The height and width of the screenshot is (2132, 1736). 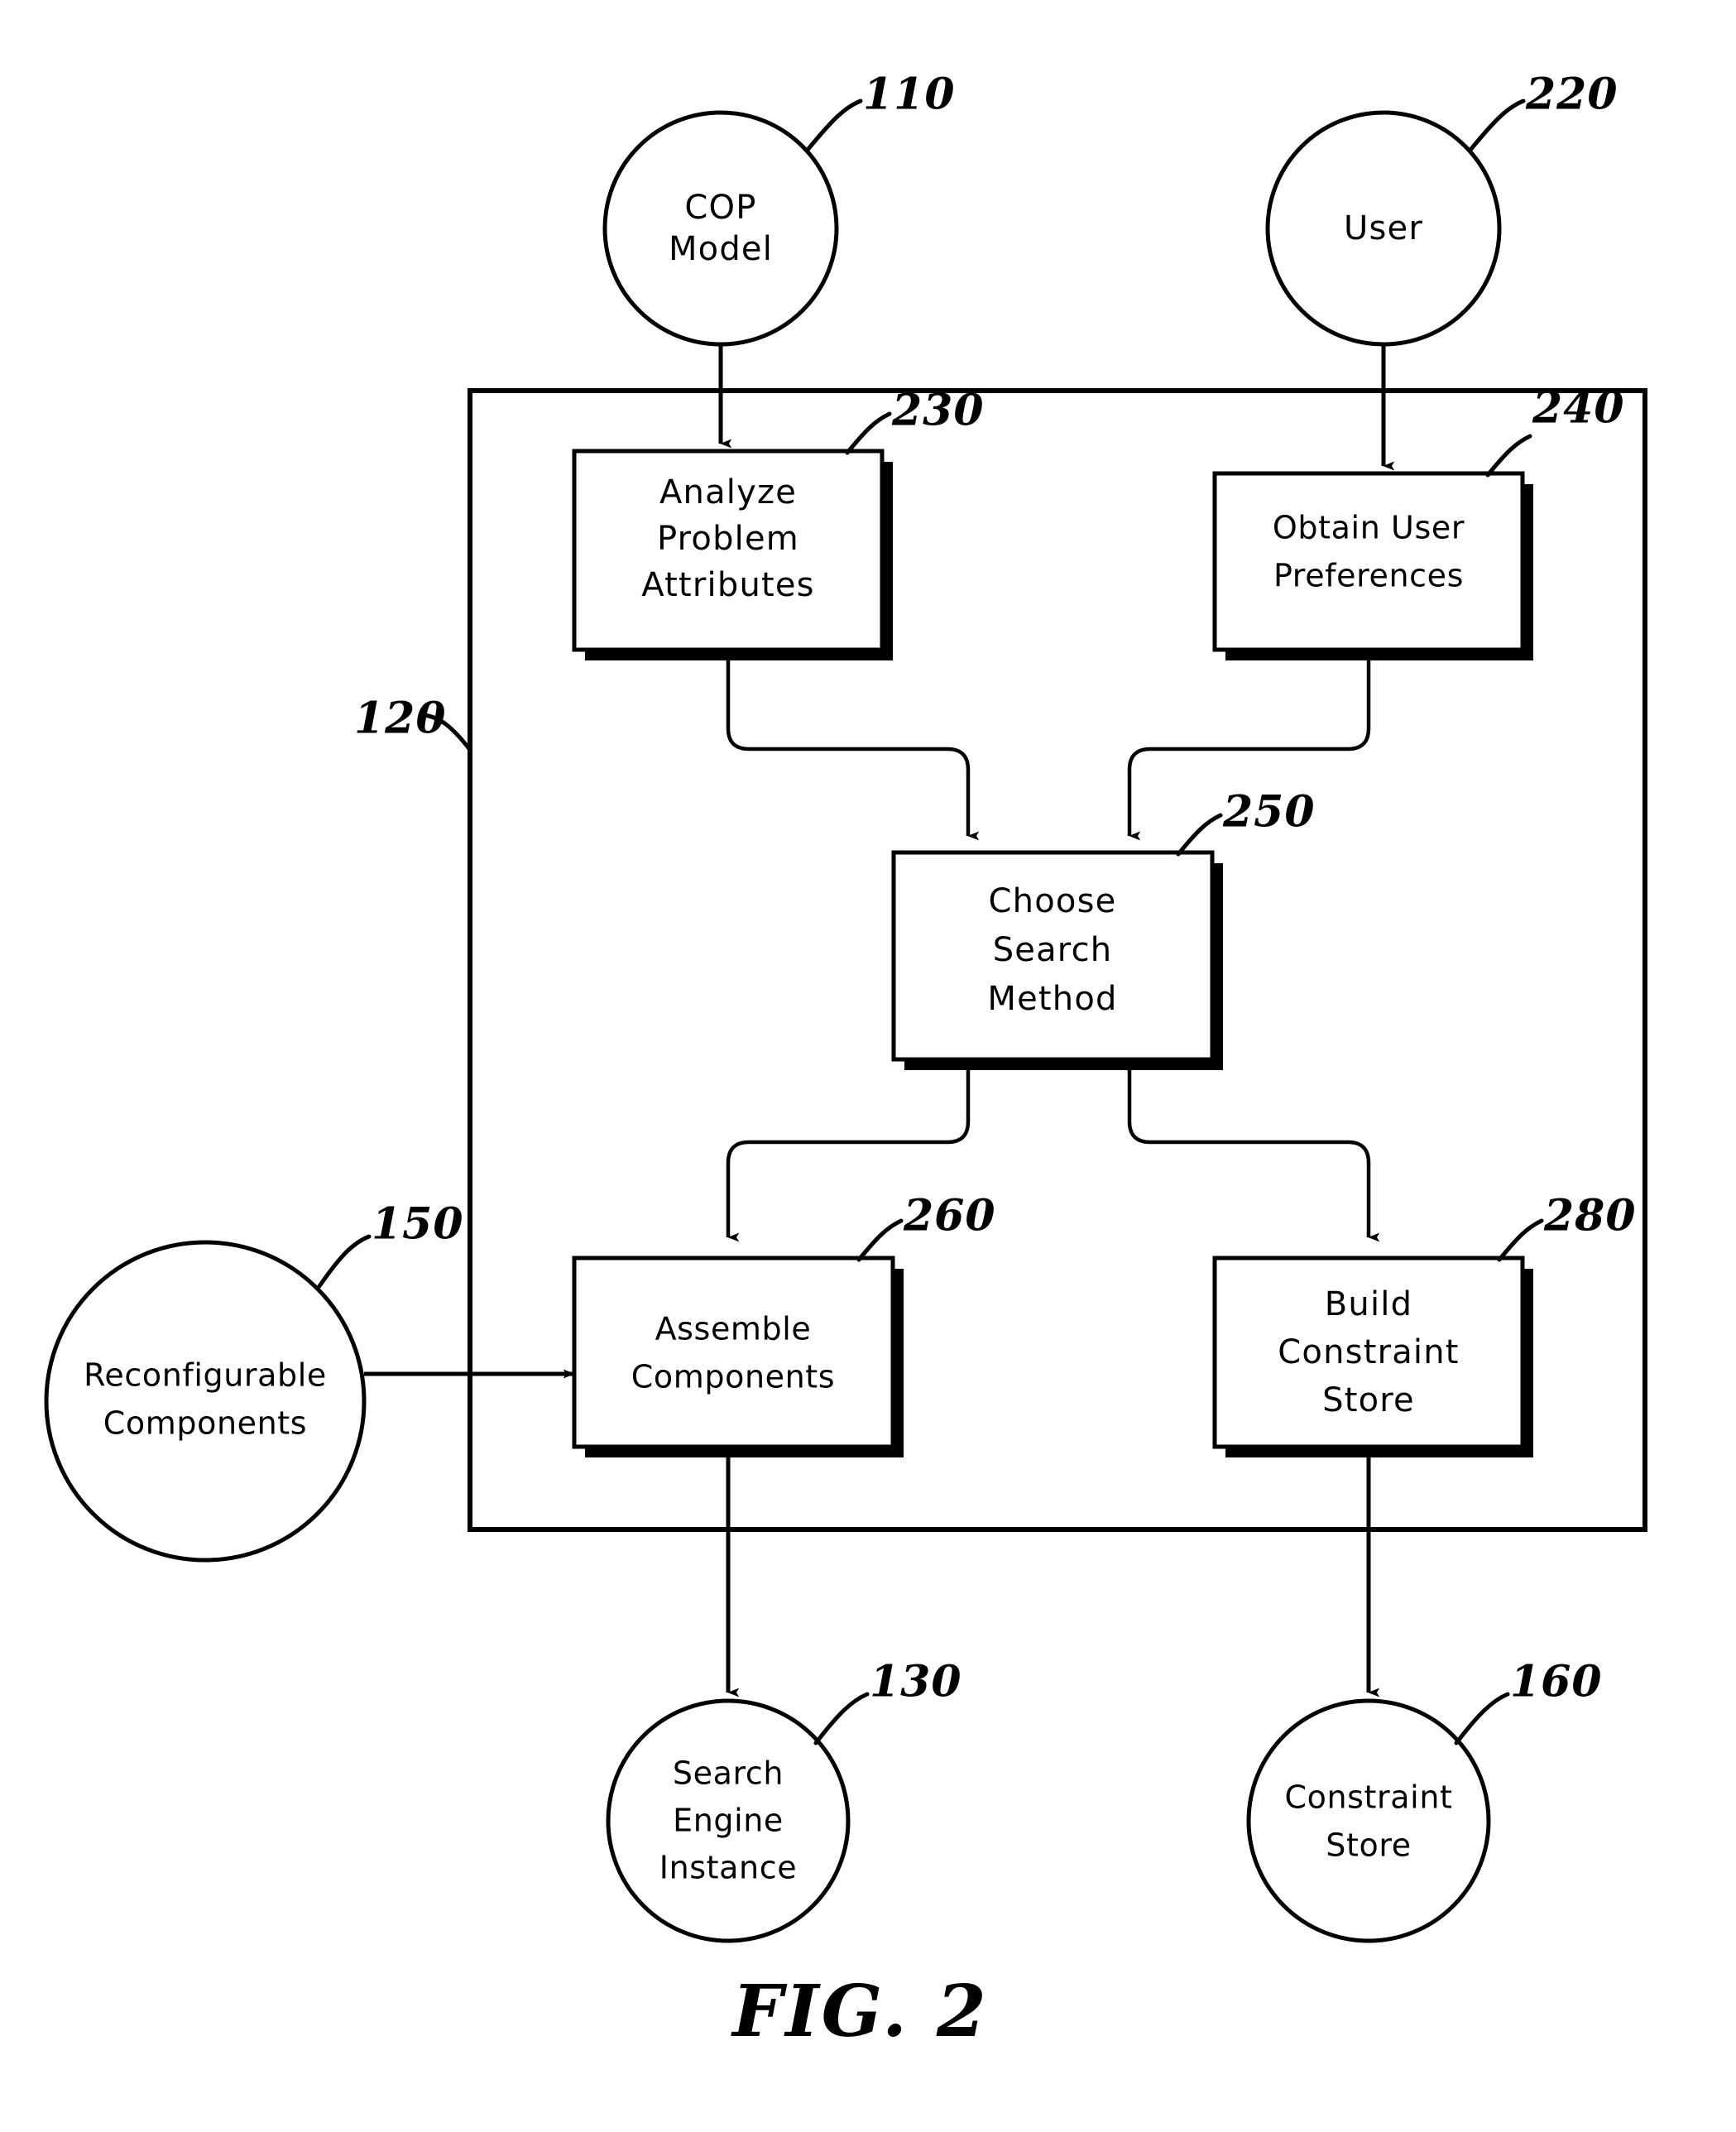 I want to click on node-label-build-line3: Store, so click(x=1368, y=1400).